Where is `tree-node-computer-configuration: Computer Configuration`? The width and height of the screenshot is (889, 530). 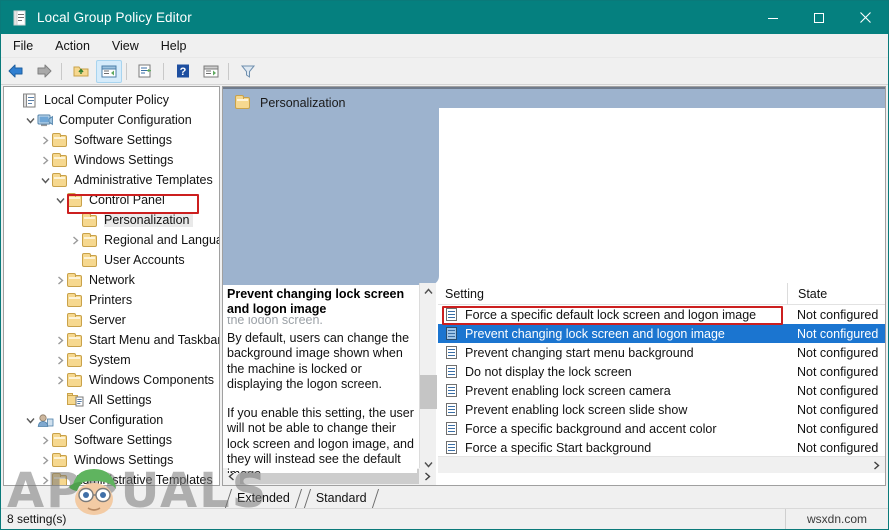
tree-node-computer-configuration: Computer Configuration is located at coordinates (111, 120).